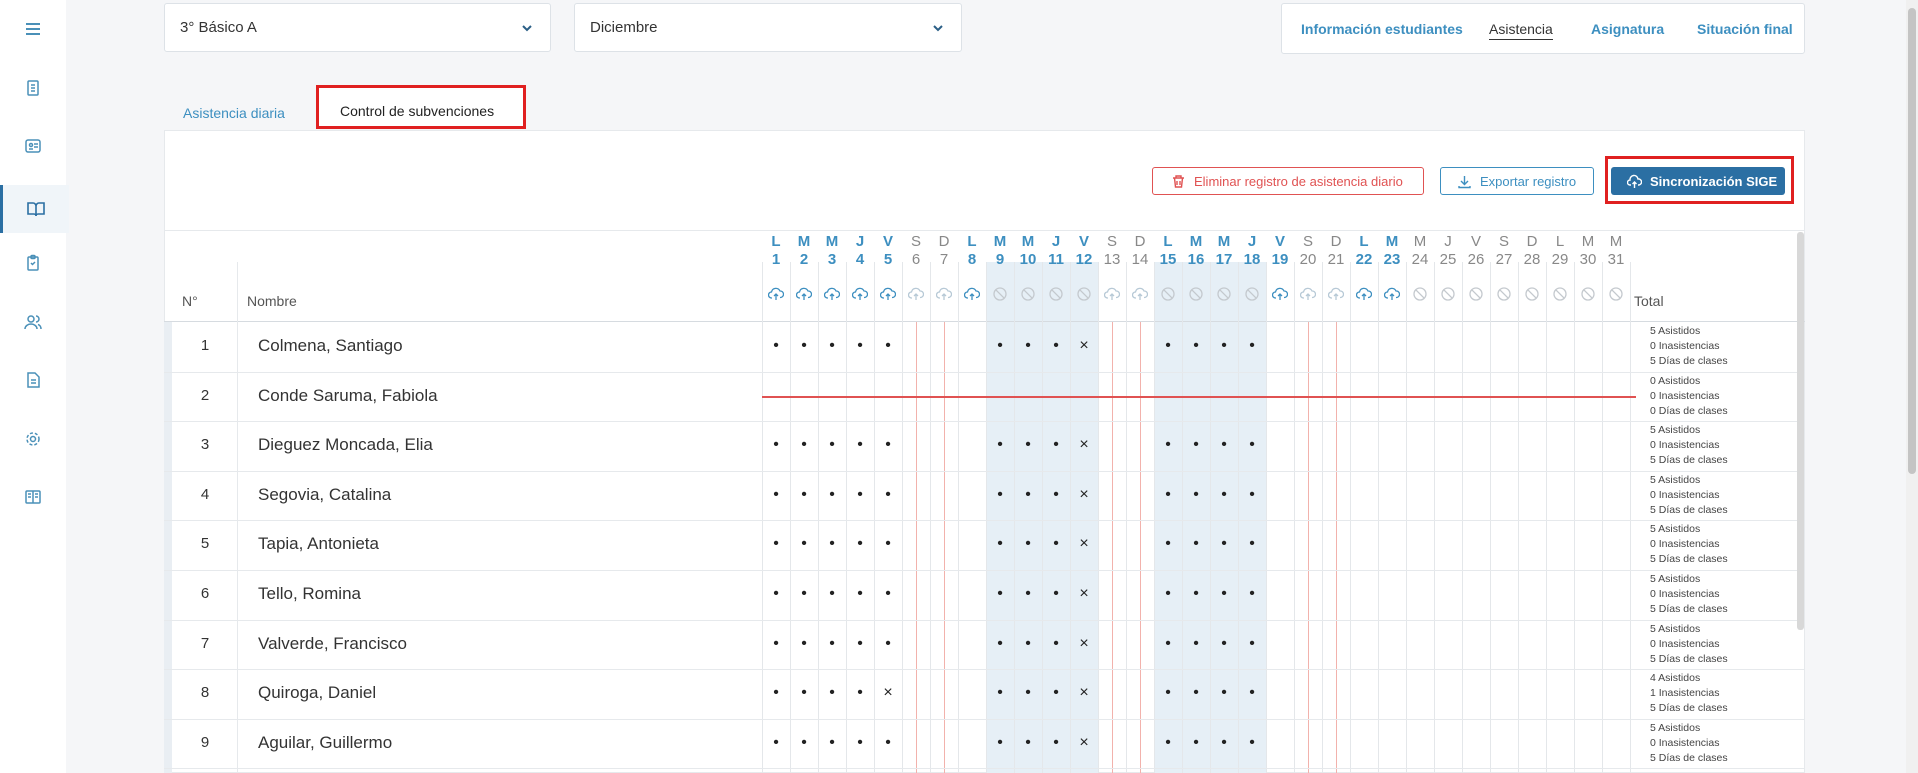  I want to click on sync-sige-button: Sincronización SIGE, so click(1698, 181).